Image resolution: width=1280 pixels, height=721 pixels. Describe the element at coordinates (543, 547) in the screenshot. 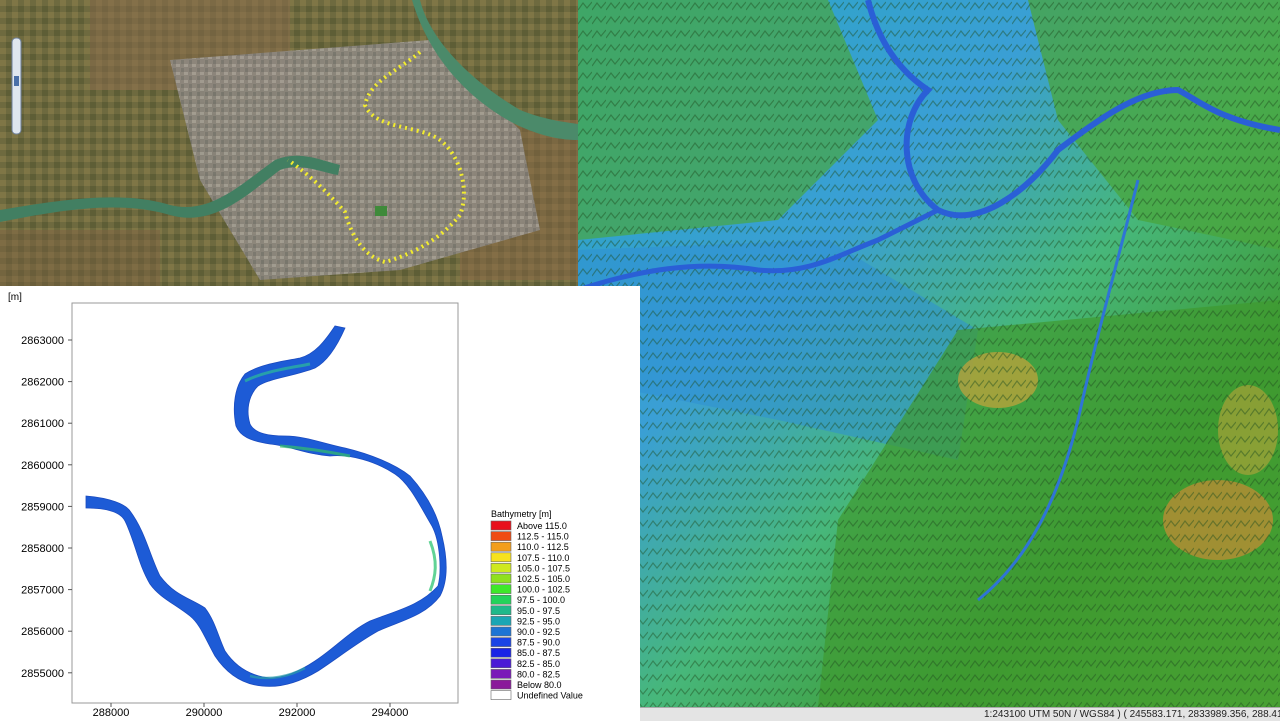

I see `legend-label: 110.0 - 112.5` at that location.